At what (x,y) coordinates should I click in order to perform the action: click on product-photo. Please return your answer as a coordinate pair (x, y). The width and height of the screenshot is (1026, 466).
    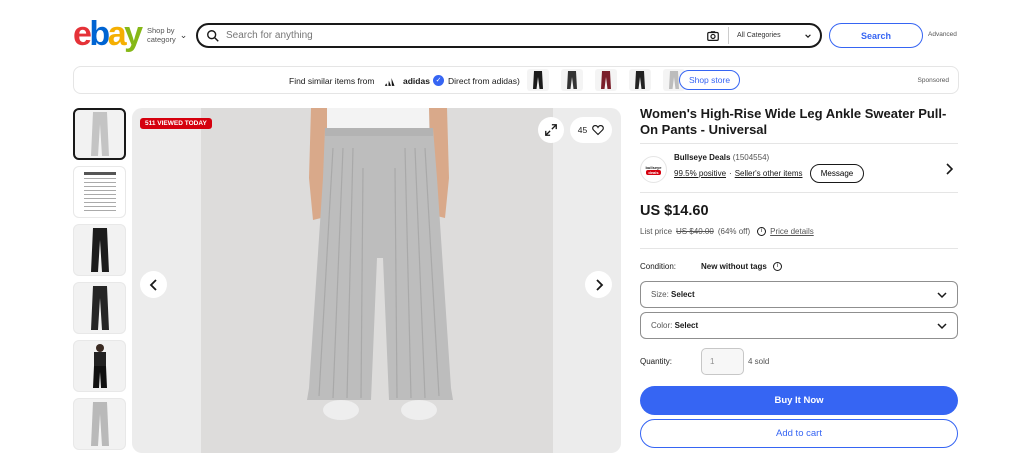
    Looking at the image, I should click on (380, 264).